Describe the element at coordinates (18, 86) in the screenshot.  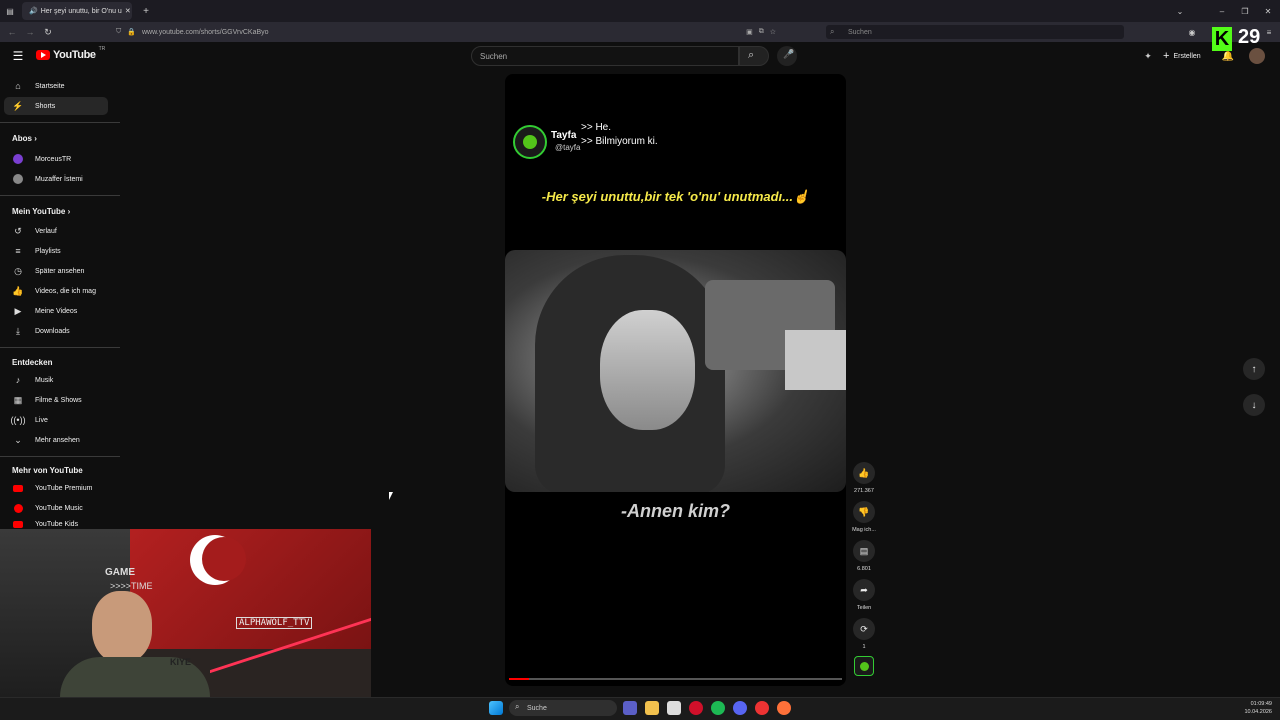
I see `home-icon: ⌂` at that location.